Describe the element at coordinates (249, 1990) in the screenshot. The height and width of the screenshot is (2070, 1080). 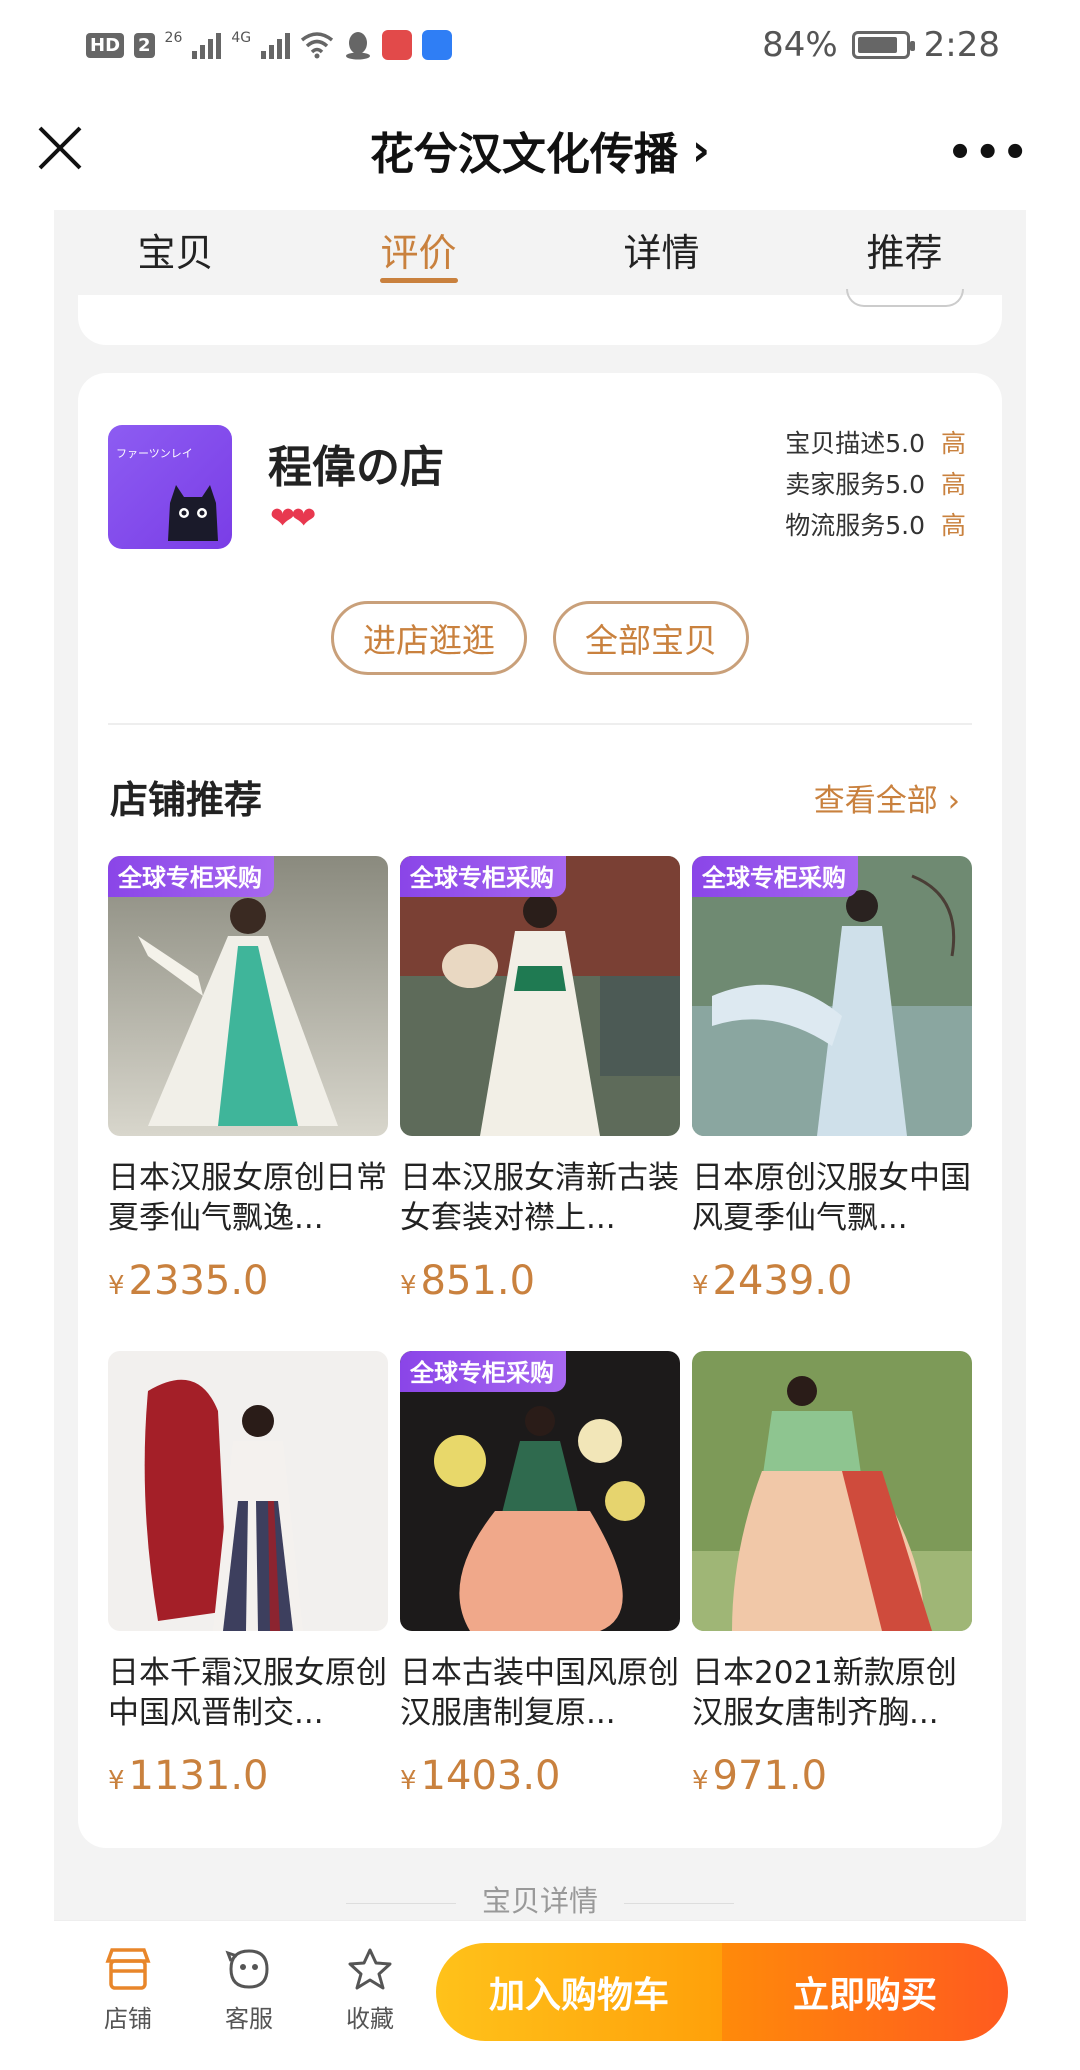
I see `customer-service-button: 客服` at that location.